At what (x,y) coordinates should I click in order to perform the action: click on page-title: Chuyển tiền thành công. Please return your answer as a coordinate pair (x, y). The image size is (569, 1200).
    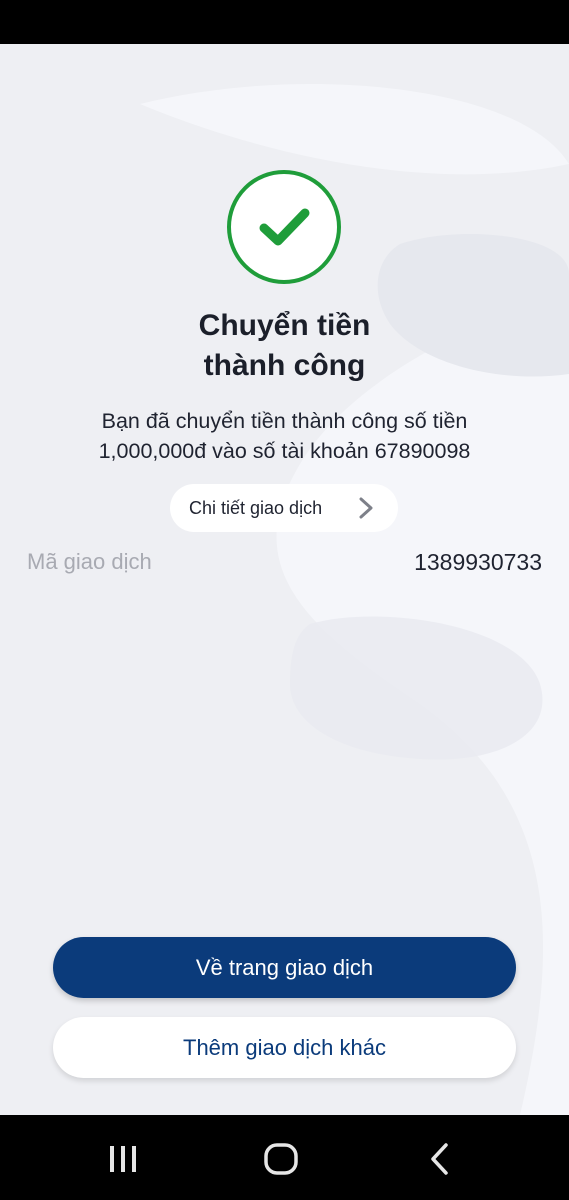
    Looking at the image, I should click on (284, 346).